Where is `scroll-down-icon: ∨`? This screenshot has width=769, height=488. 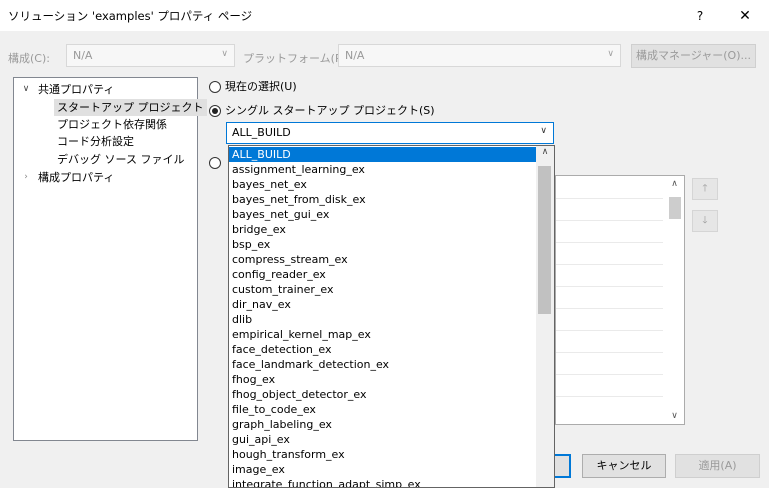
scroll-down-icon: ∨ is located at coordinates (674, 416).